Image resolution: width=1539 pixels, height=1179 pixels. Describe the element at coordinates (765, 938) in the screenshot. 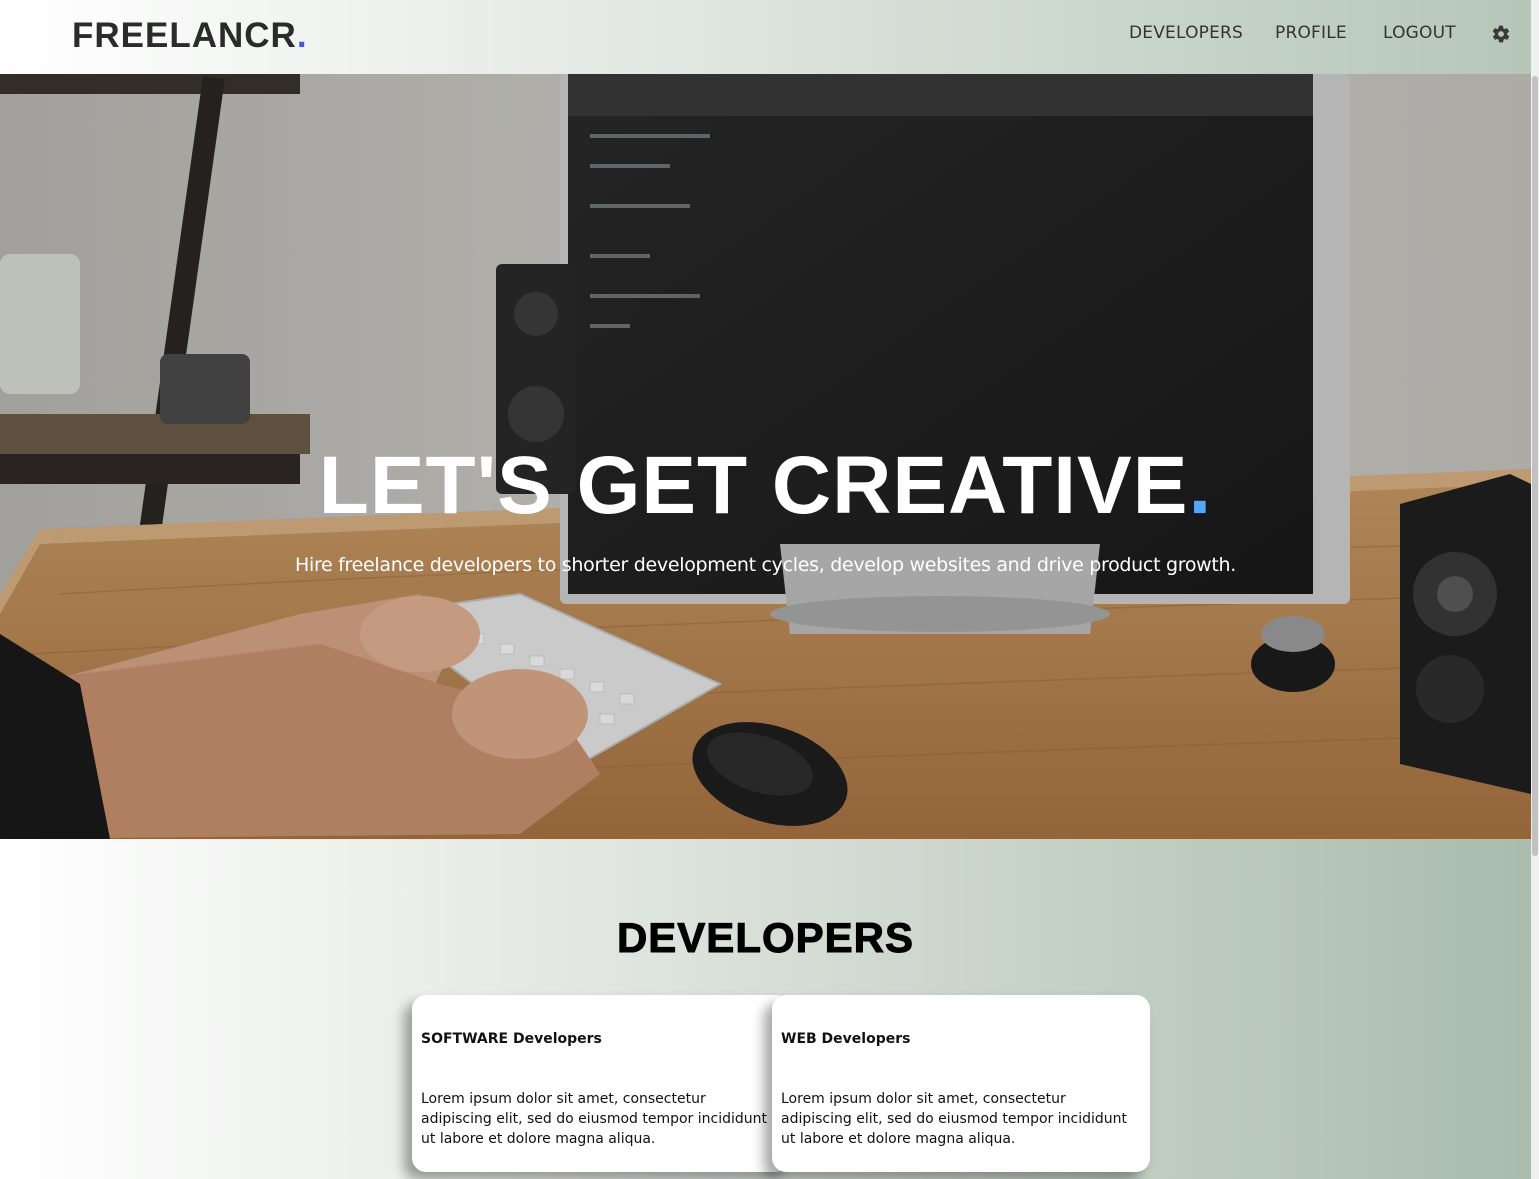

I see `developers-heading: DEVELOPERS` at that location.